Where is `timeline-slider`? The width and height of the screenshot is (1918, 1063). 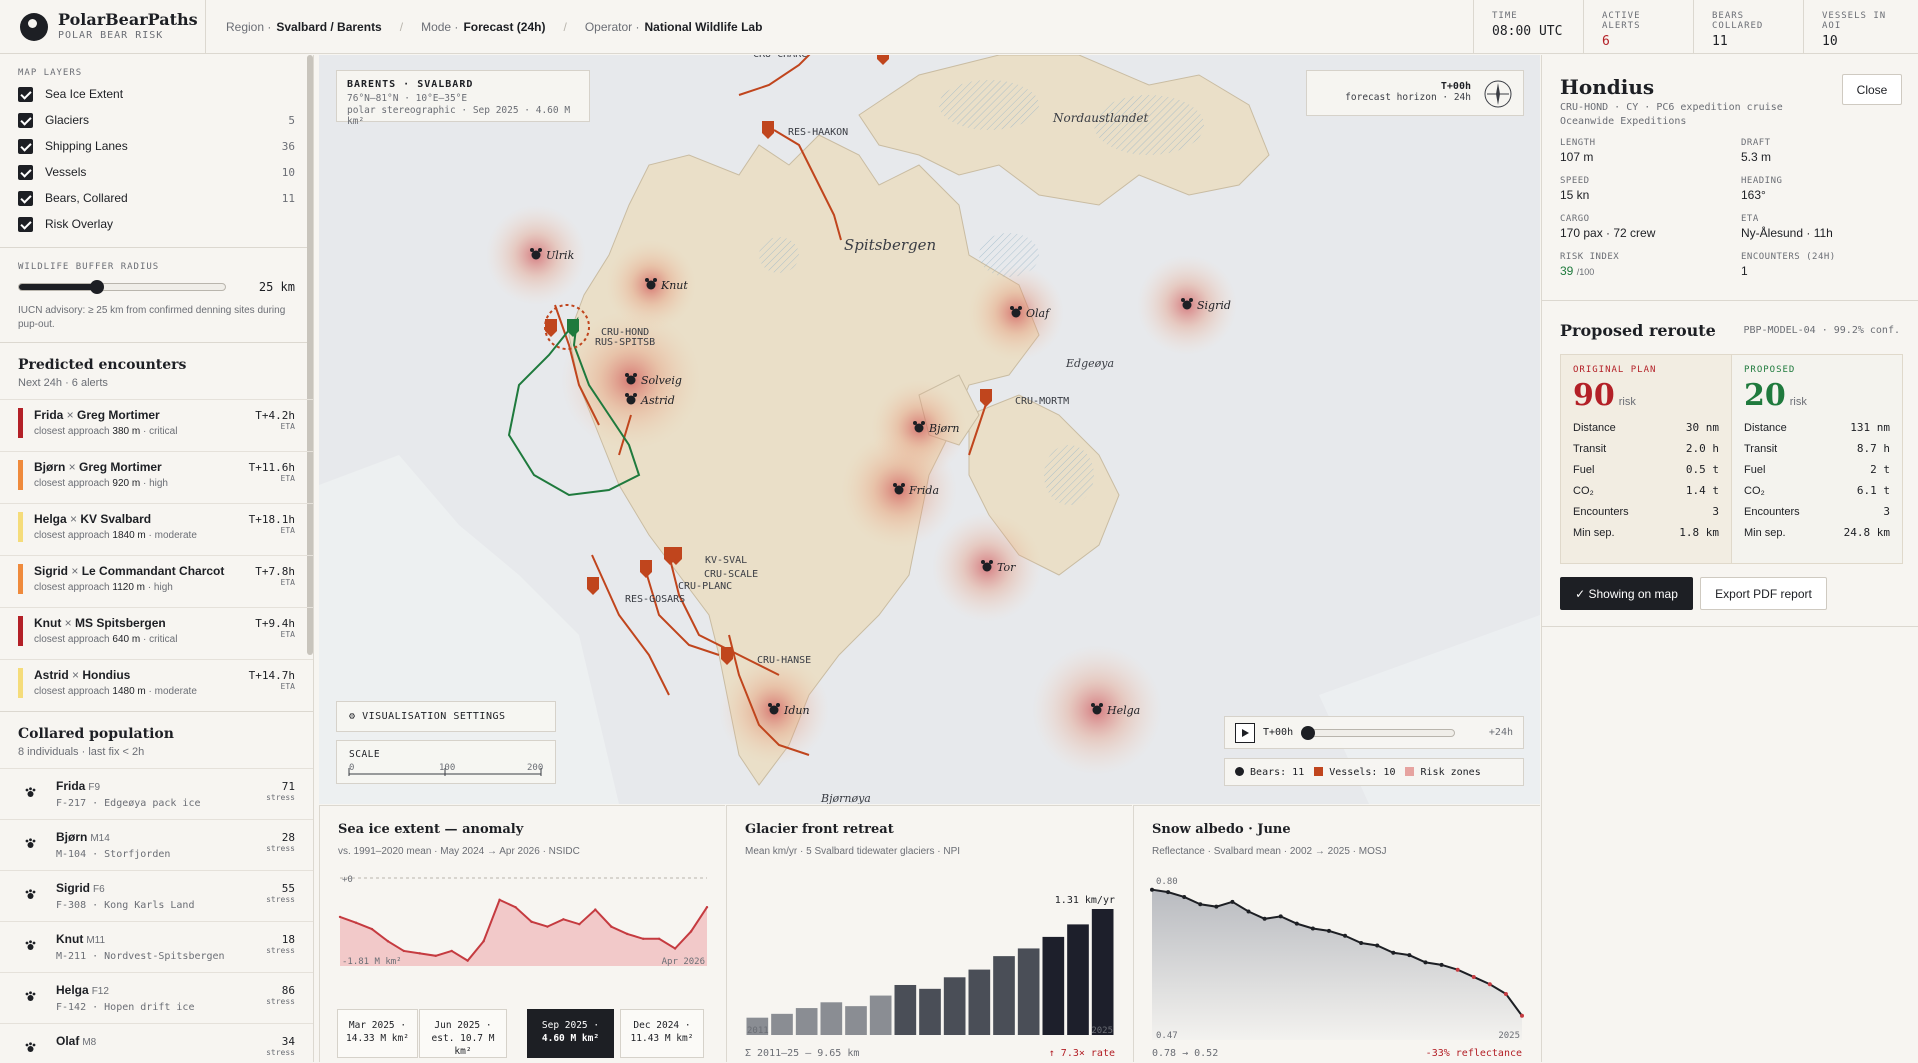
timeline-slider is located at coordinates (1378, 732).